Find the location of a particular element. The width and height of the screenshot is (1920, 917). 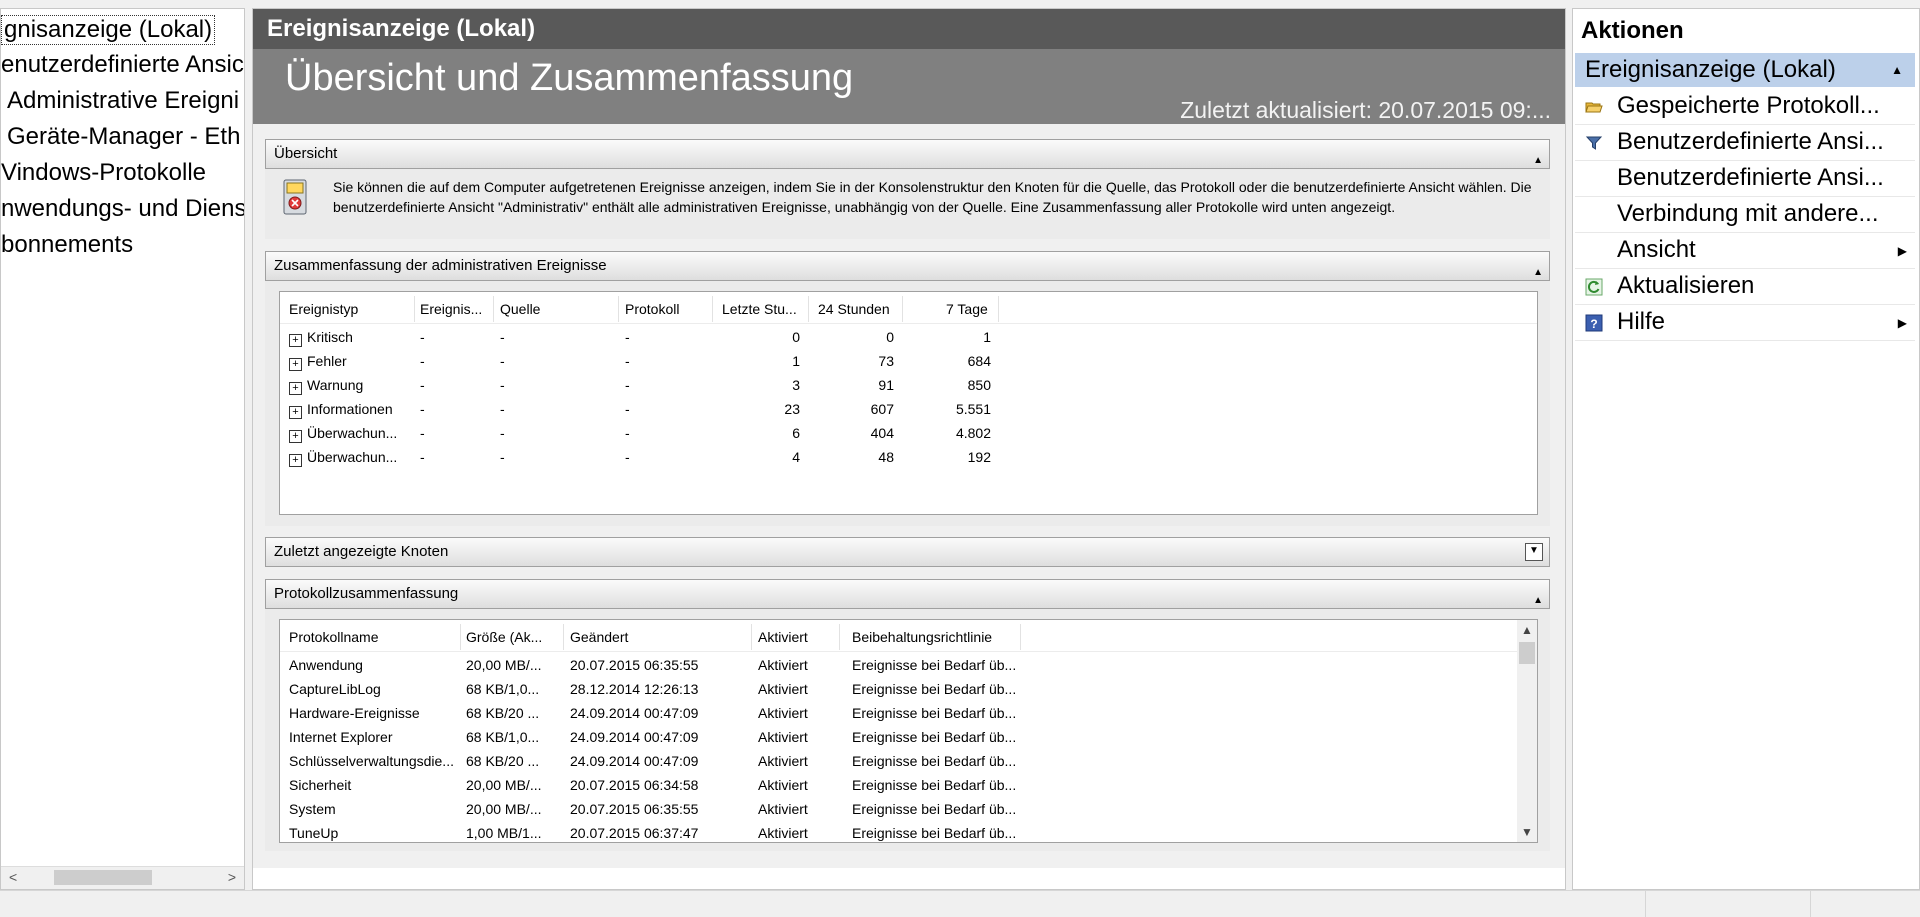

scroll-left-icon: < is located at coordinates (13, 877).